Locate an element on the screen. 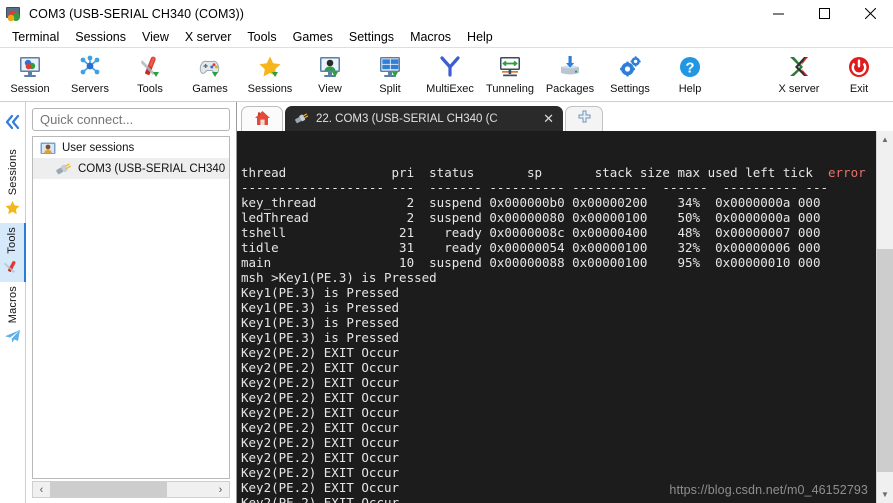 The height and width of the screenshot is (503, 893). menu-item-help: Help is located at coordinates (480, 37).